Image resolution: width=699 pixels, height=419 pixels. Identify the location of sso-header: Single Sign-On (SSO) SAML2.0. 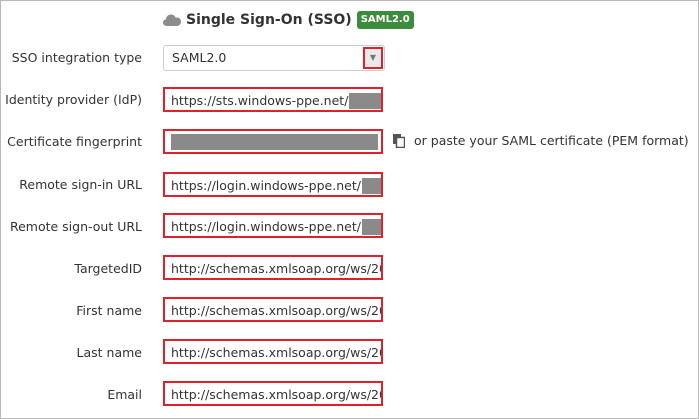
(288, 20).